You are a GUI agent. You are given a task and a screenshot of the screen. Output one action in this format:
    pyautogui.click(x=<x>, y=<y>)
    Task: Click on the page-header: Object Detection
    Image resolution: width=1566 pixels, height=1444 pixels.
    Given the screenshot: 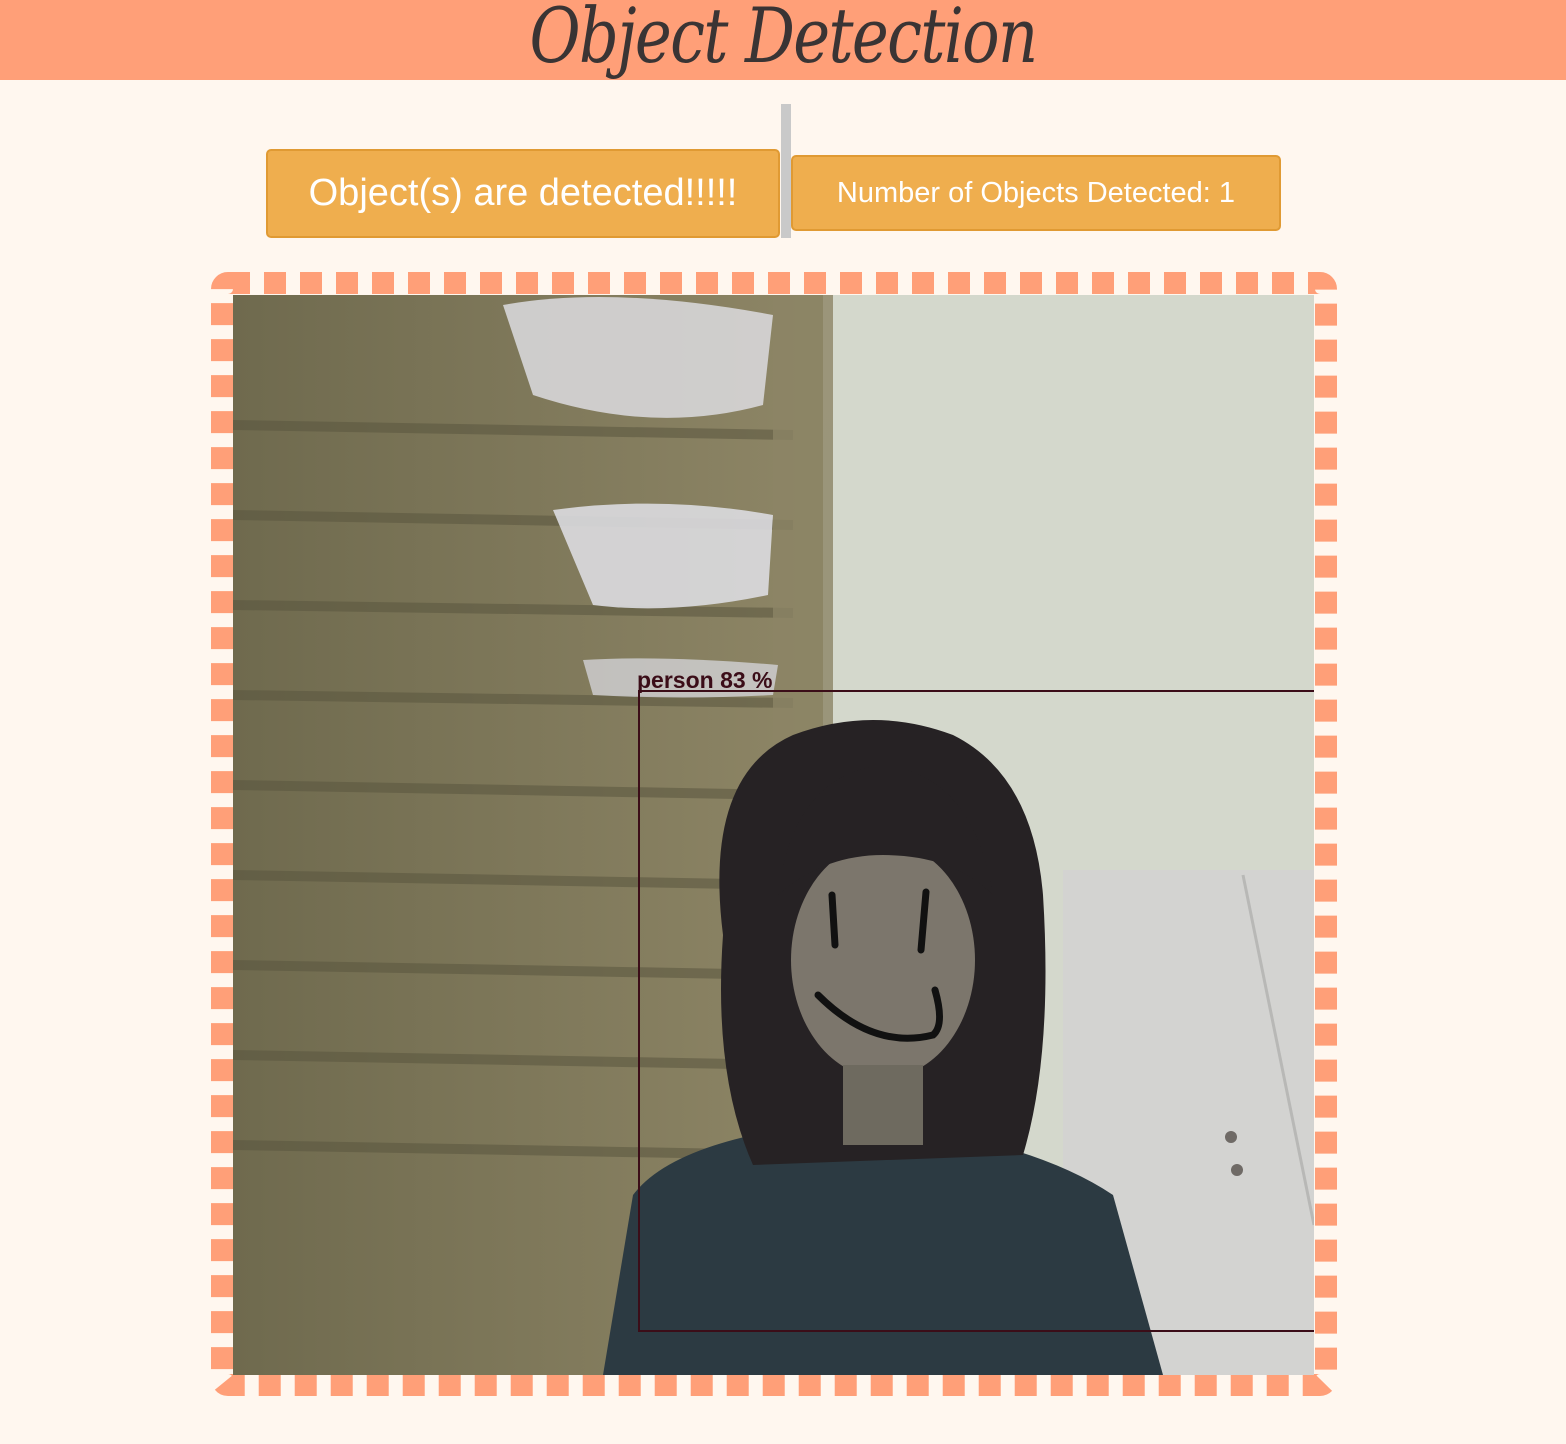 What is the action you would take?
    pyautogui.click(x=783, y=40)
    